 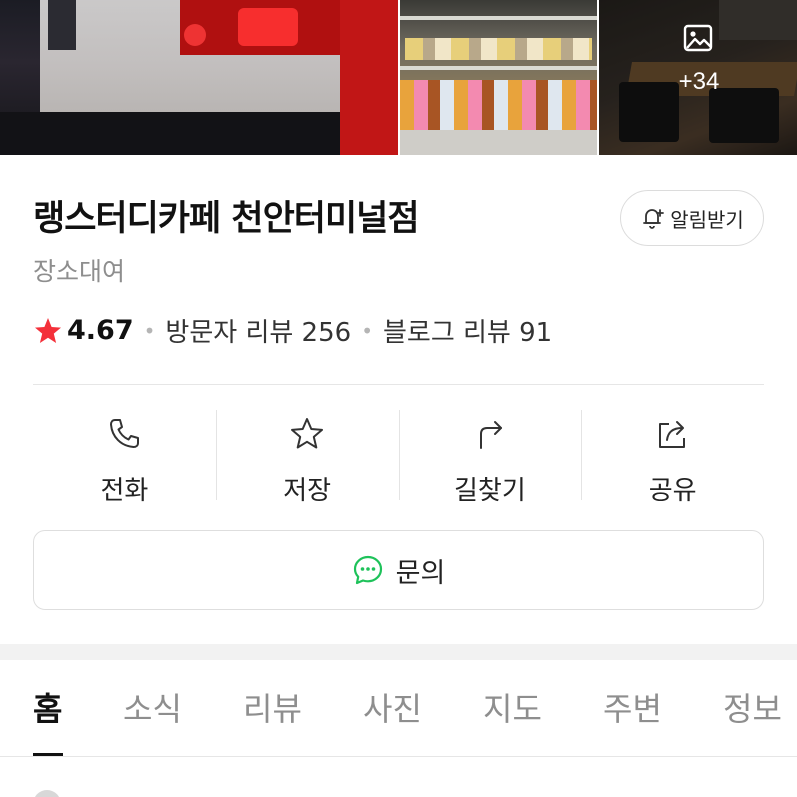 What do you see at coordinates (398, 788) in the screenshot?
I see `next-section-peek` at bounding box center [398, 788].